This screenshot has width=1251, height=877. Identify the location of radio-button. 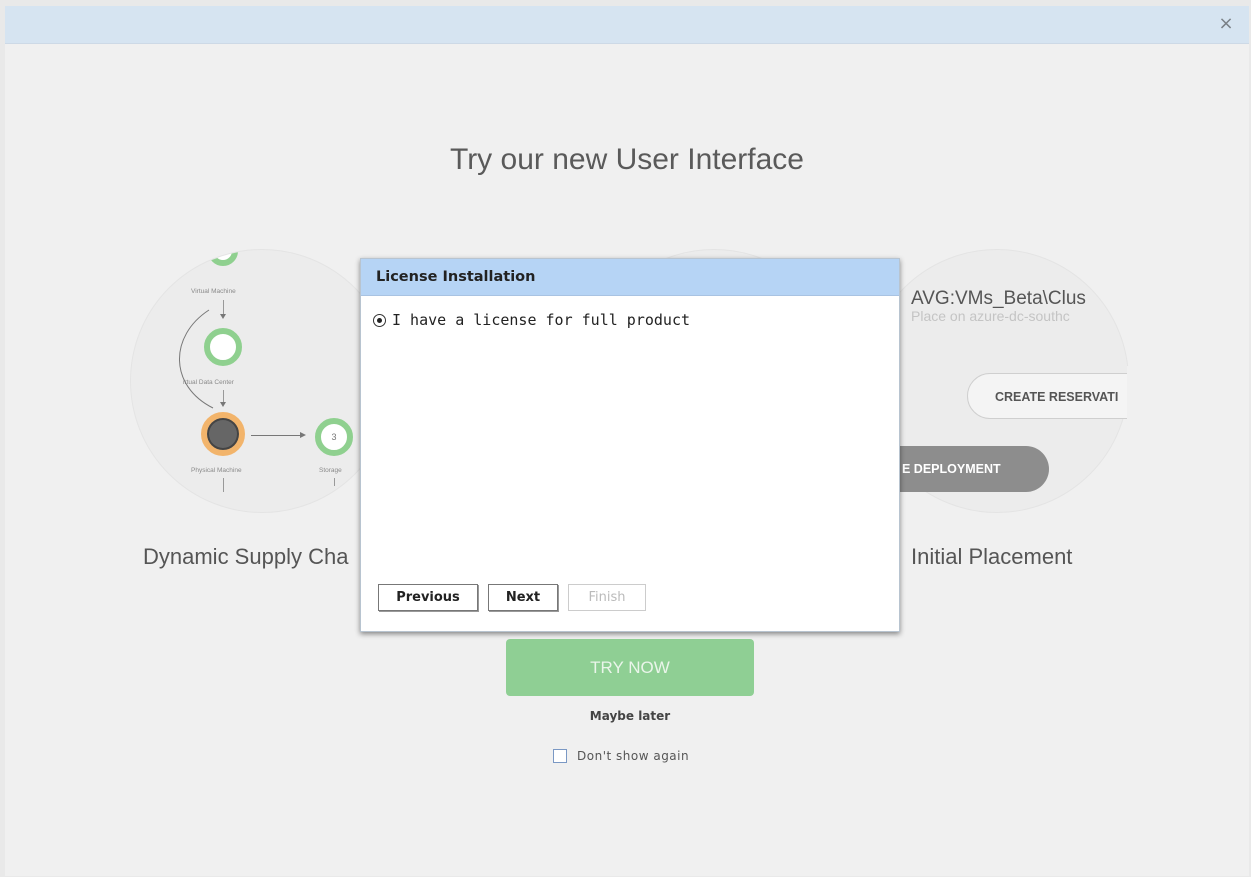
(379, 320).